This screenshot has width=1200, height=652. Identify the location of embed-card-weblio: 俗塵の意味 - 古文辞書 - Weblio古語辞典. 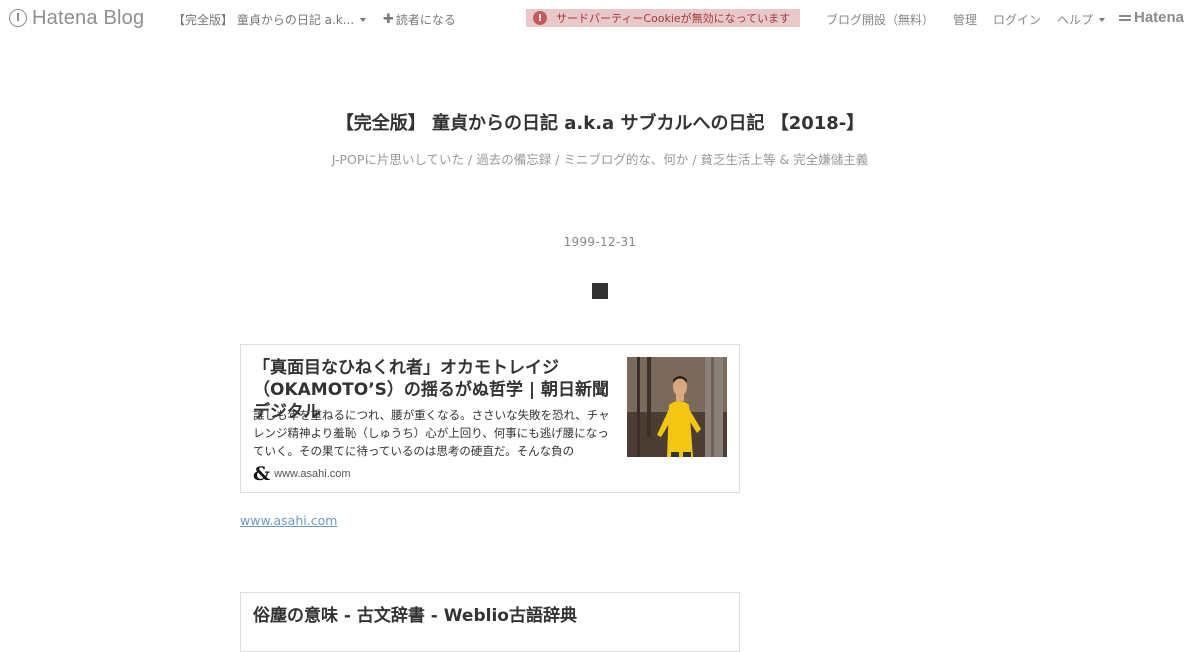
(490, 622).